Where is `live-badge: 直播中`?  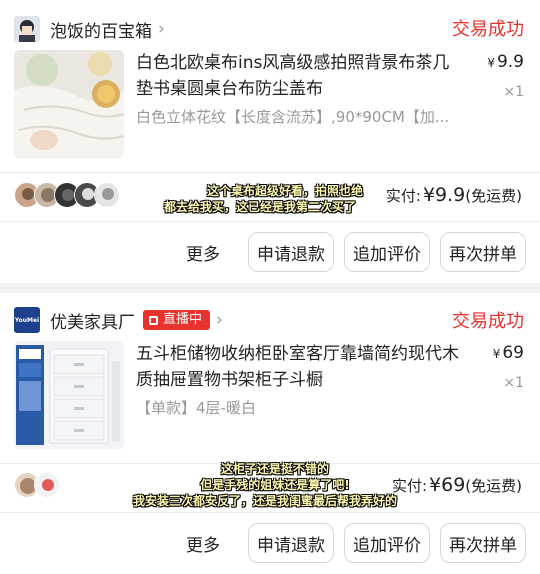 live-badge: 直播中 is located at coordinates (177, 320).